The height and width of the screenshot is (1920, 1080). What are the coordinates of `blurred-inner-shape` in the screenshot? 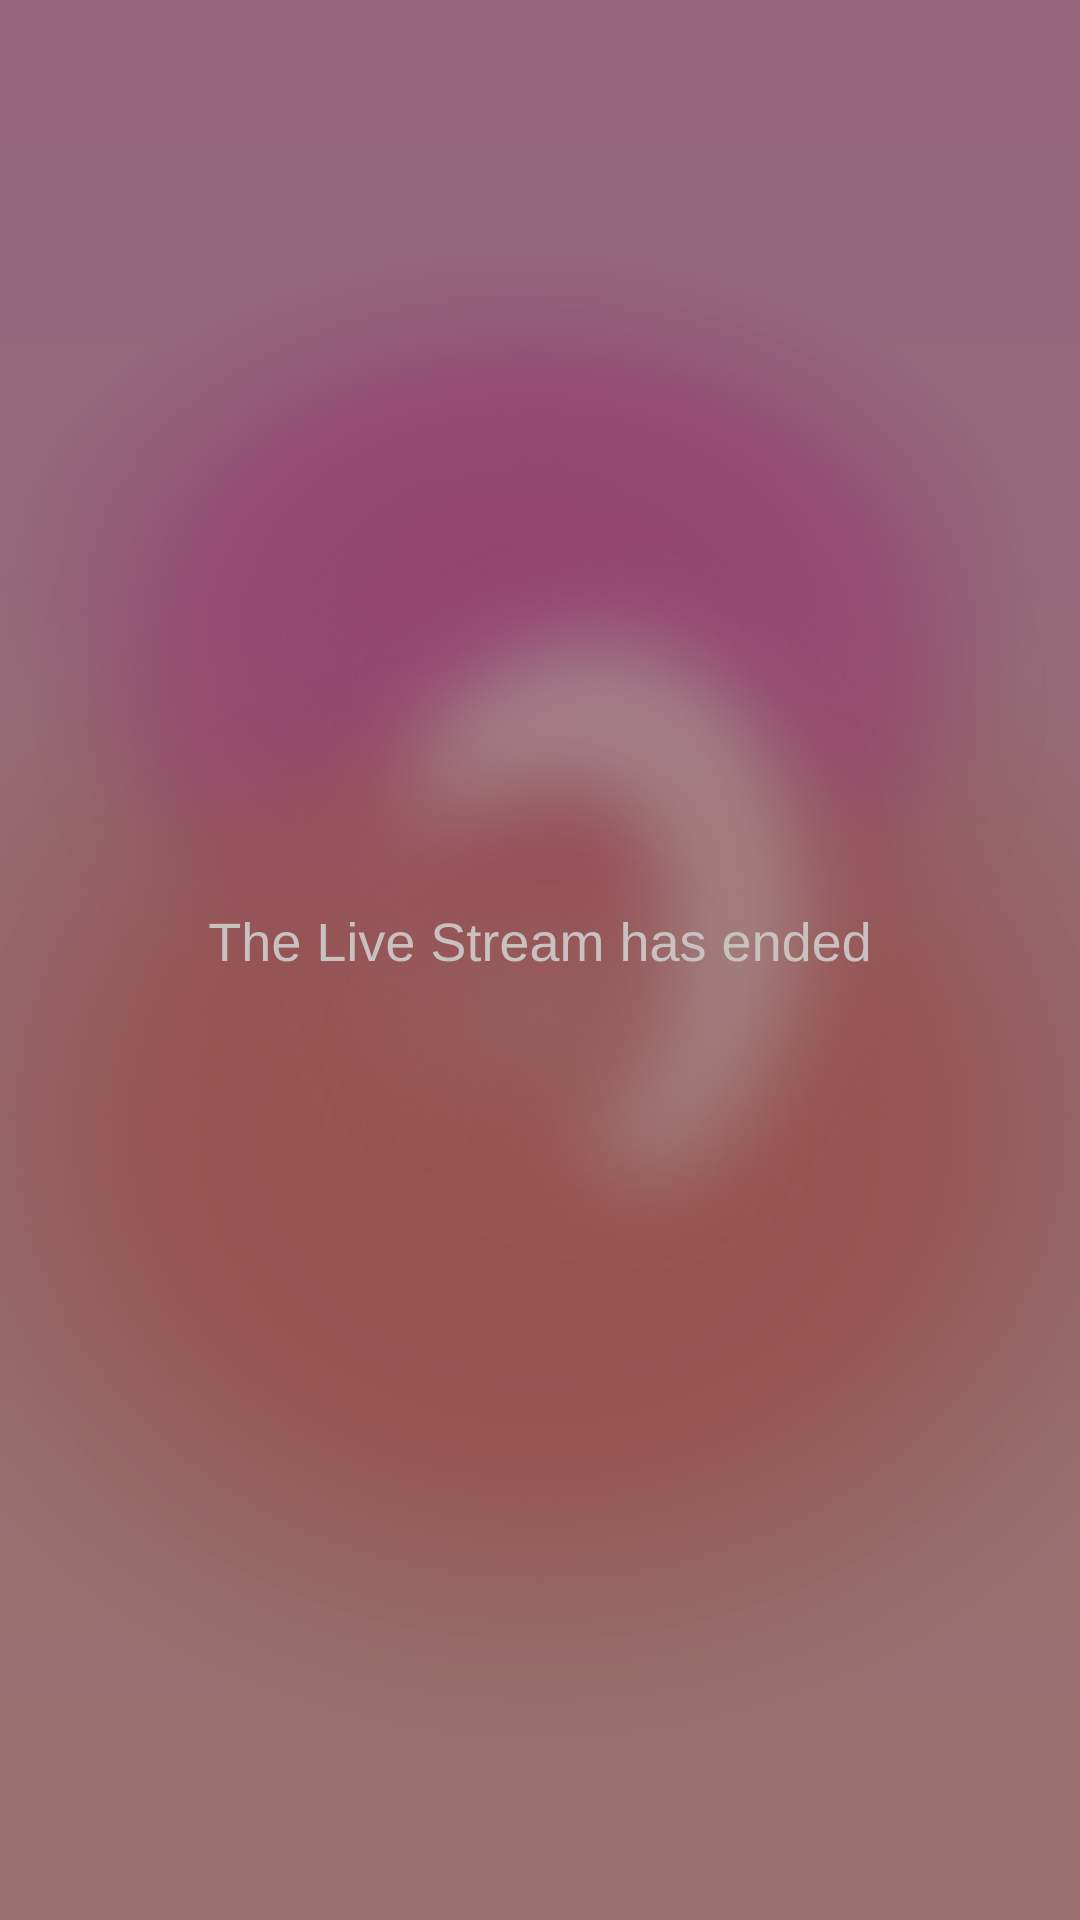 It's located at (540, 1010).